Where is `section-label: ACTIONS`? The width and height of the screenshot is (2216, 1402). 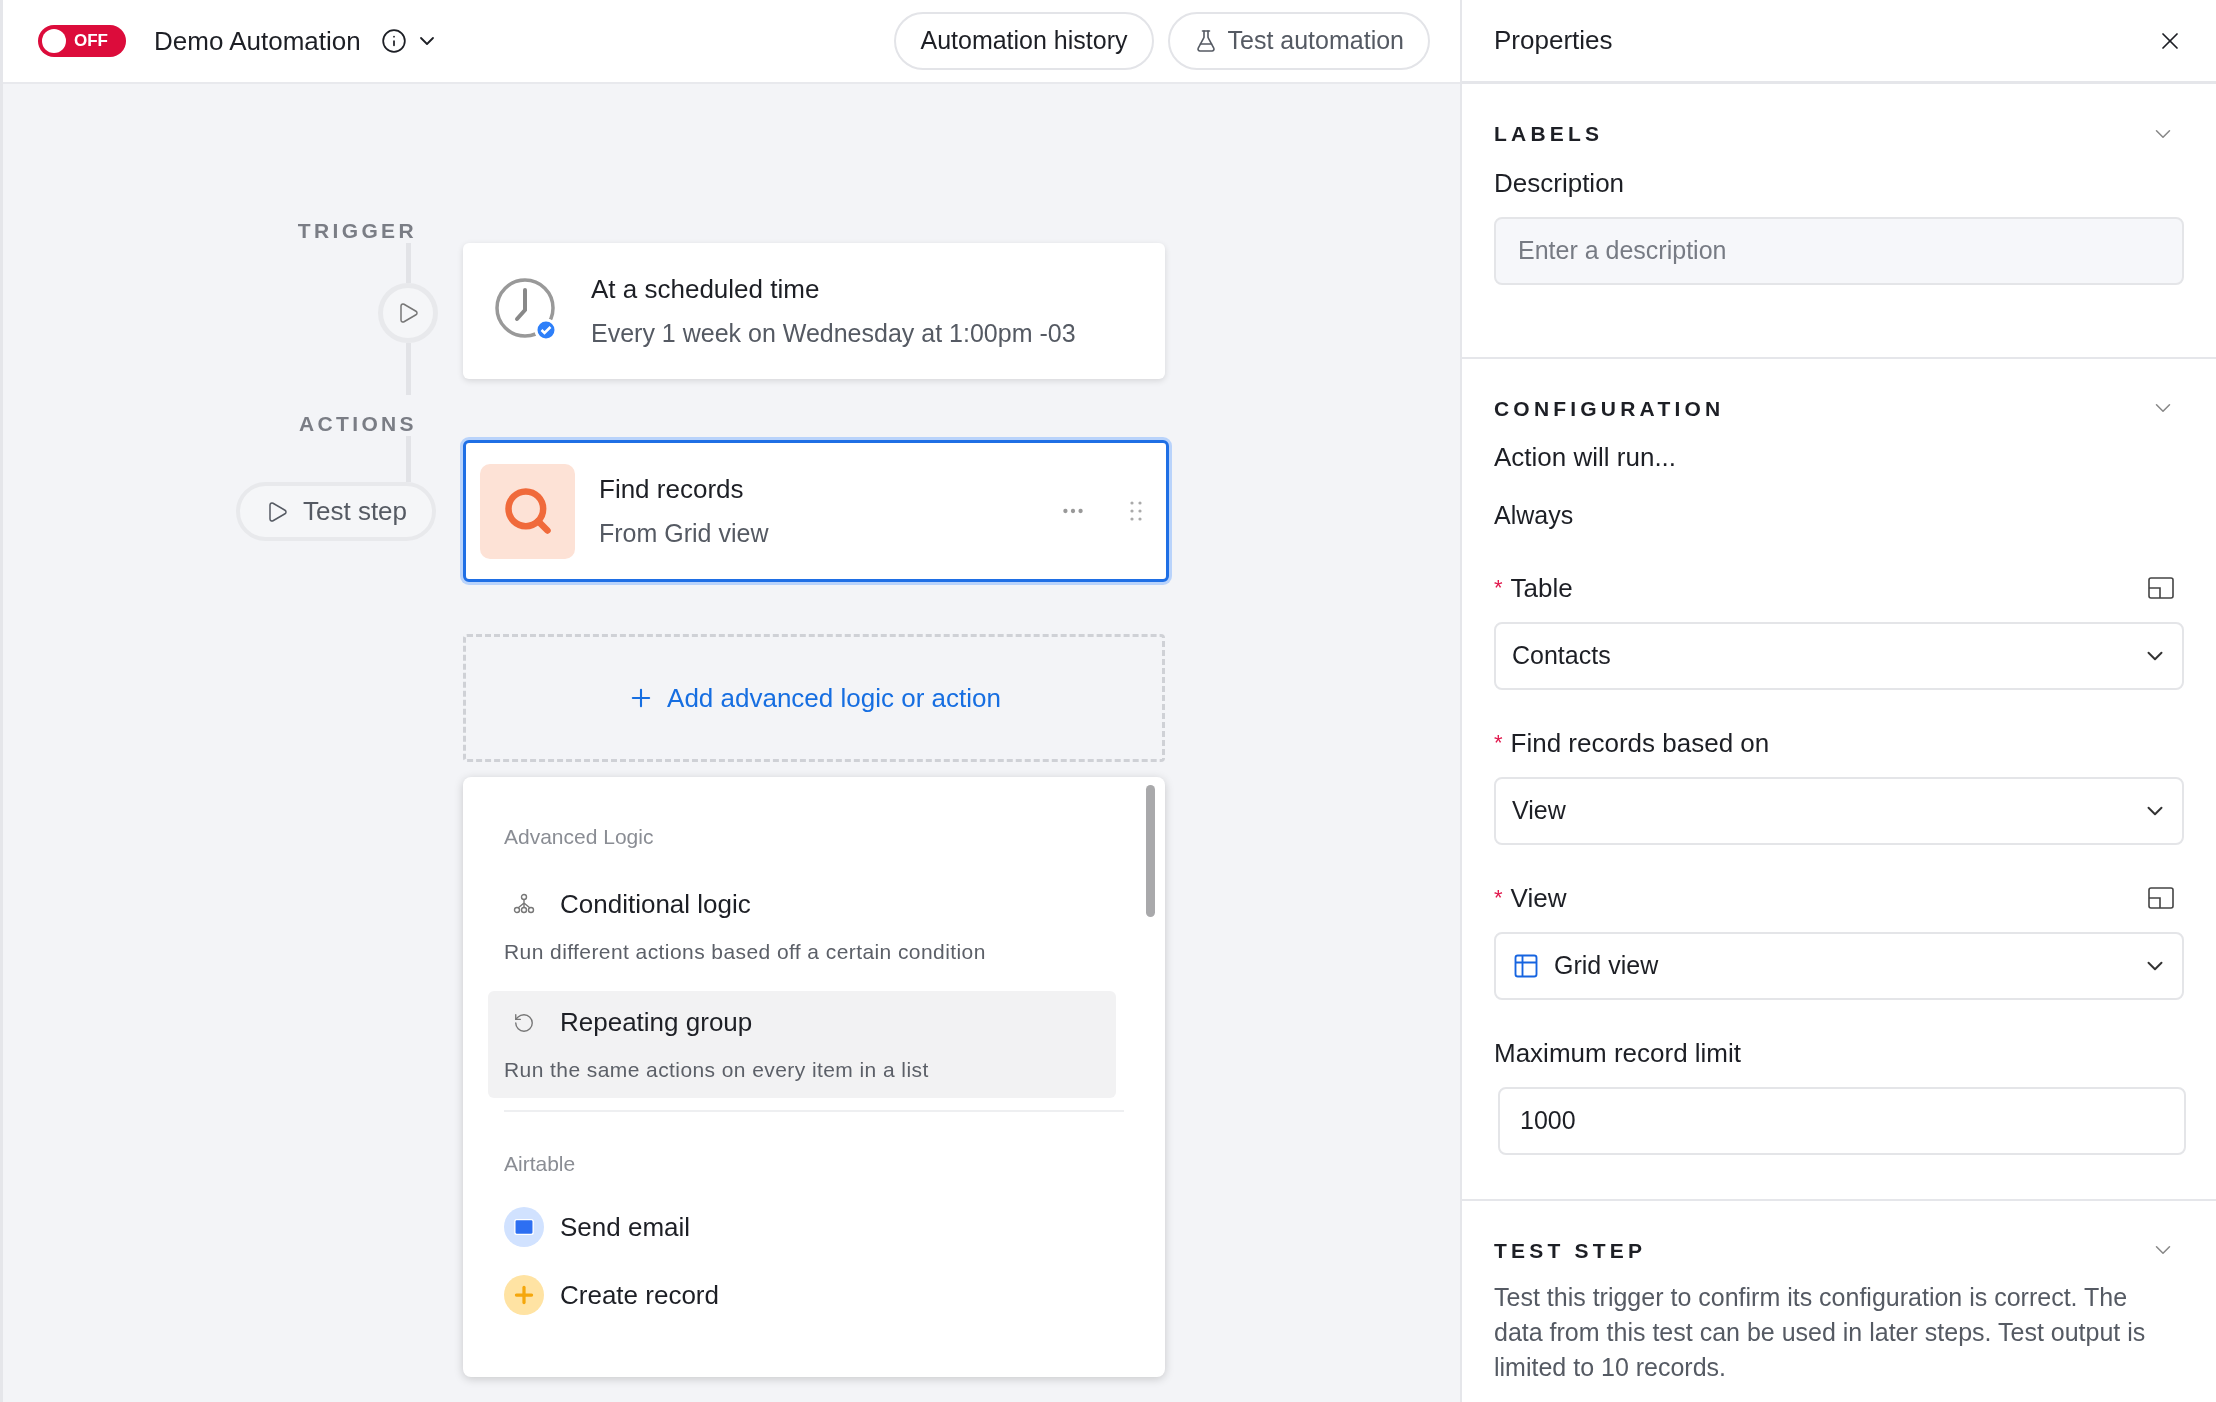 section-label: ACTIONS is located at coordinates (357, 423).